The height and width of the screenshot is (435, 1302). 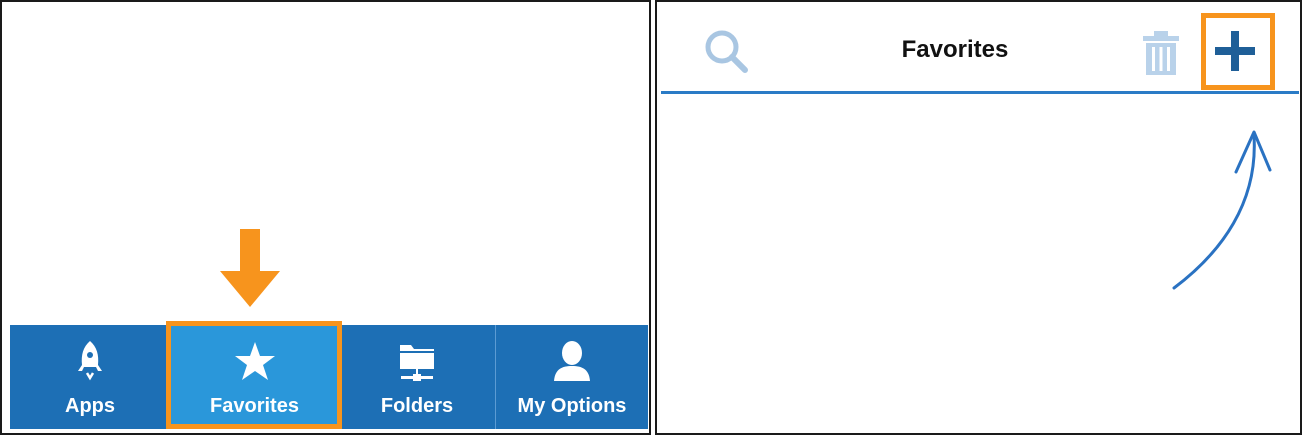 I want to click on tab-favorites: Favorites, so click(x=254, y=377).